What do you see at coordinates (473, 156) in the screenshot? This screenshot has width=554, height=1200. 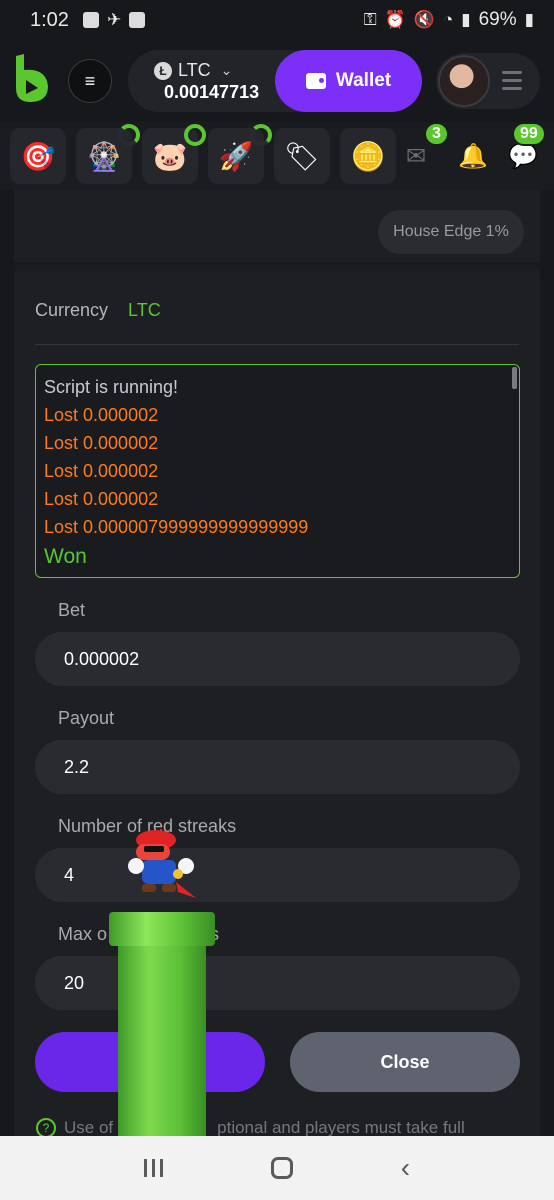 I see `bell-icon: 🔔` at bounding box center [473, 156].